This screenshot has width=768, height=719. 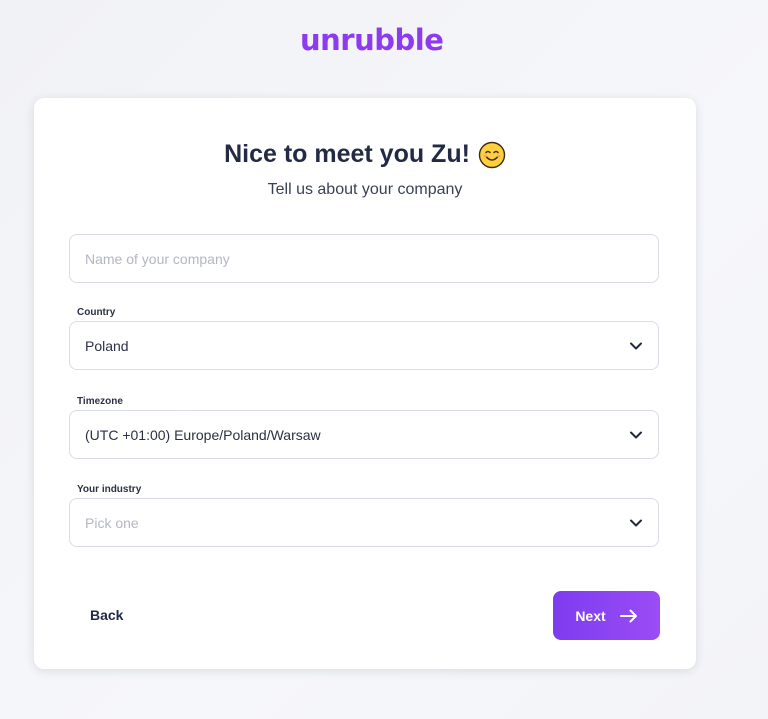 I want to click on logo-text: unrubble, so click(x=372, y=40).